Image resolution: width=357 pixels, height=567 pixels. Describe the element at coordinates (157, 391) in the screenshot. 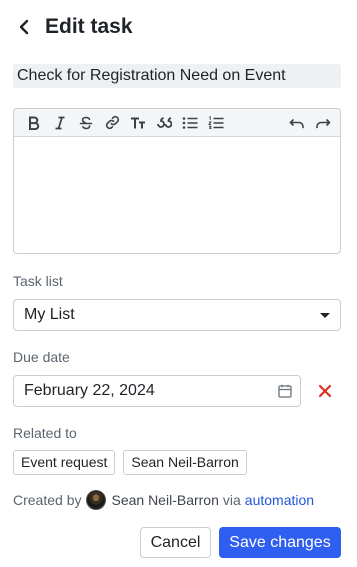

I see `due-date-input: February 22, 2024` at that location.